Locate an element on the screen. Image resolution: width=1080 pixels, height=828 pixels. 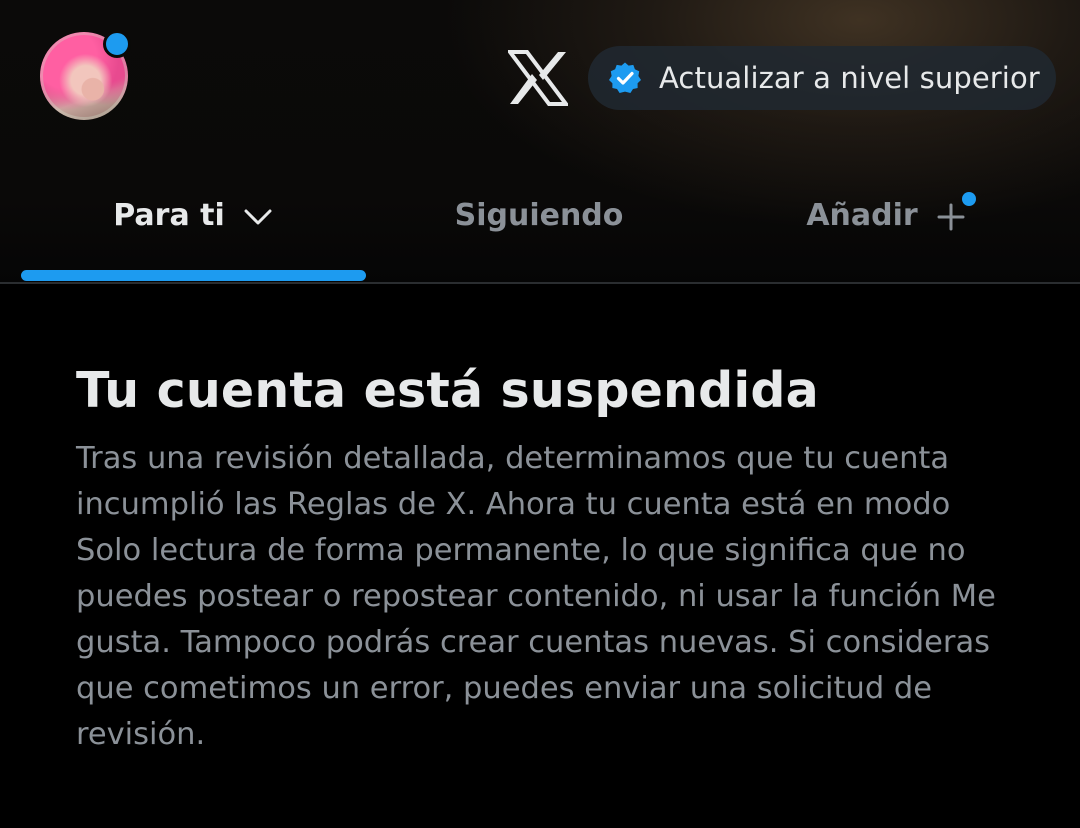
notification-dot is located at coordinates (117, 44).